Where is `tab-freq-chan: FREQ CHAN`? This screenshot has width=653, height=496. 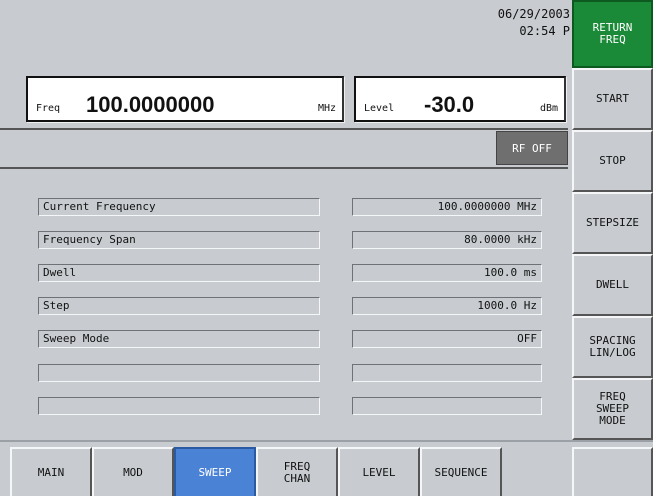 tab-freq-chan: FREQ CHAN is located at coordinates (297, 471).